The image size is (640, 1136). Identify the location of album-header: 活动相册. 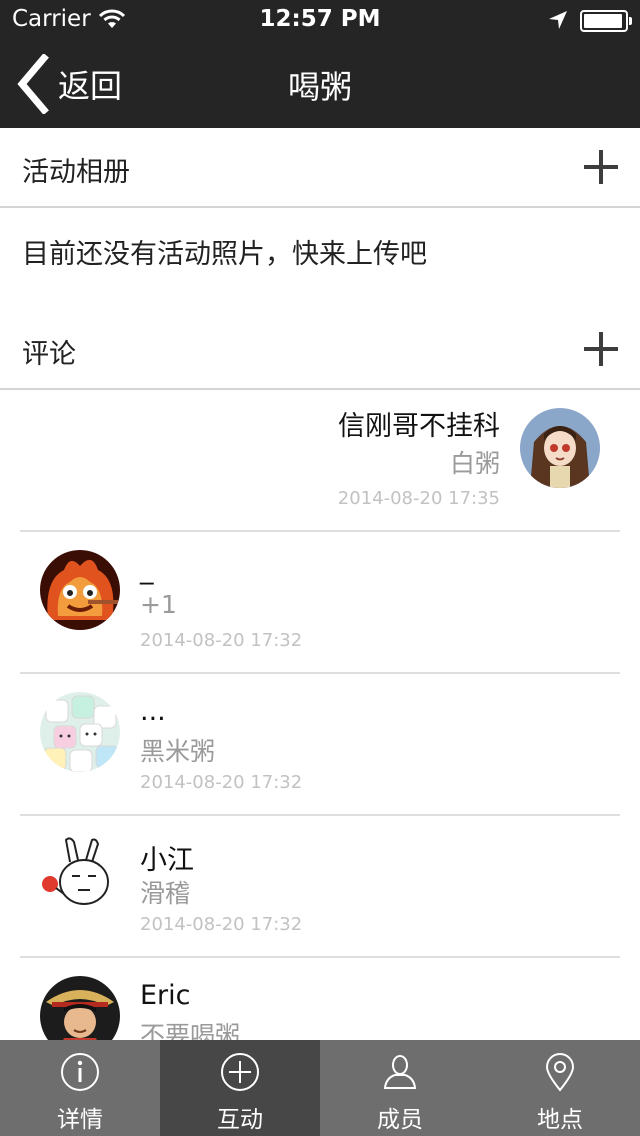
(320, 168).